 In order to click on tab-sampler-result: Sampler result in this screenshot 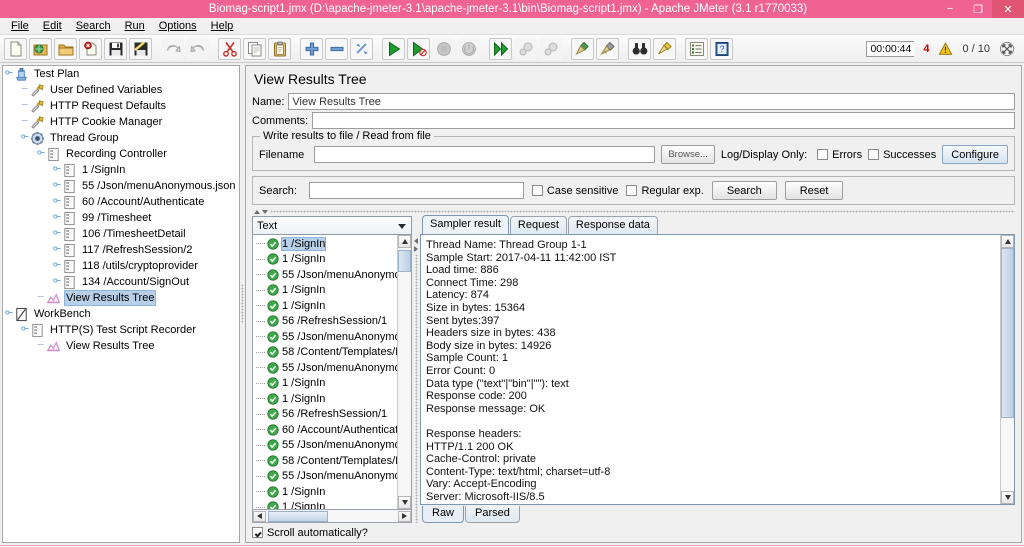, I will do `click(465, 224)`.